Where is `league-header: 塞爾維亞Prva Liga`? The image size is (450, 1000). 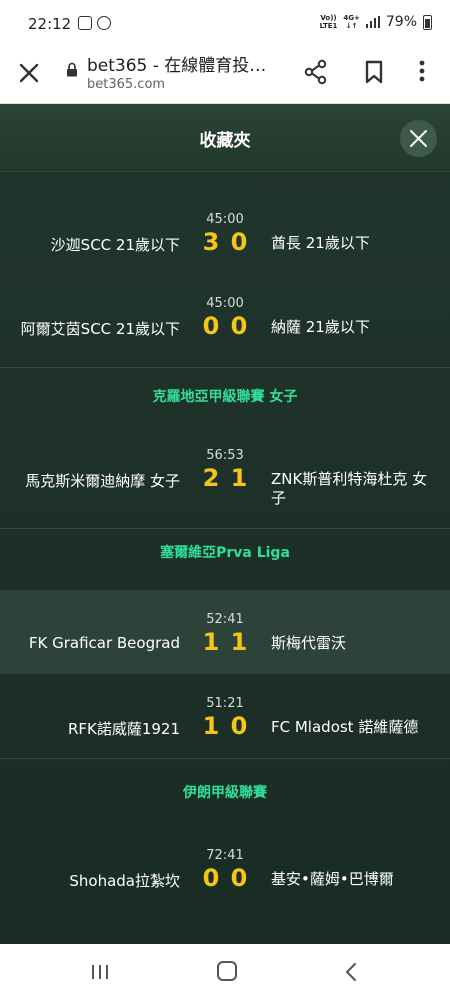 league-header: 塞爾維亞Prva Liga is located at coordinates (225, 553).